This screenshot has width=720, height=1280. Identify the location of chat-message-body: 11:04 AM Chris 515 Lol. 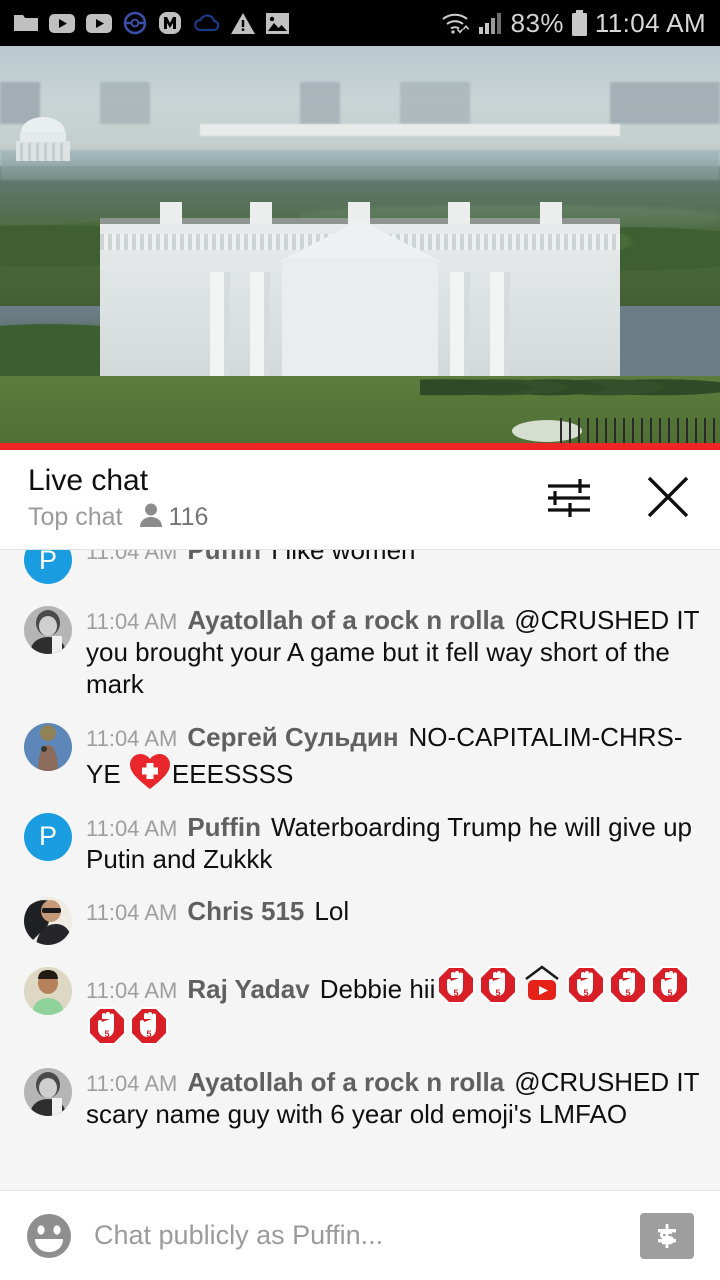
(395, 920).